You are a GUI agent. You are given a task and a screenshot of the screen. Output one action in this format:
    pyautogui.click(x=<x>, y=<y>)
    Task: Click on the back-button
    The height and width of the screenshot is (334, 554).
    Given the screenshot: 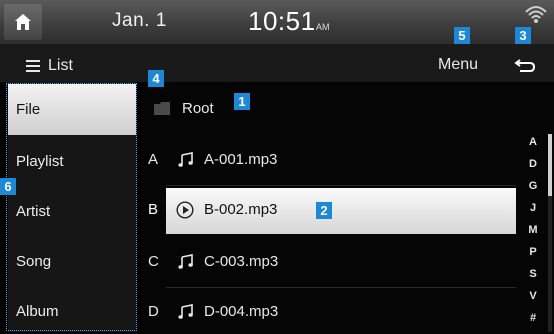 What is the action you would take?
    pyautogui.click(x=526, y=65)
    